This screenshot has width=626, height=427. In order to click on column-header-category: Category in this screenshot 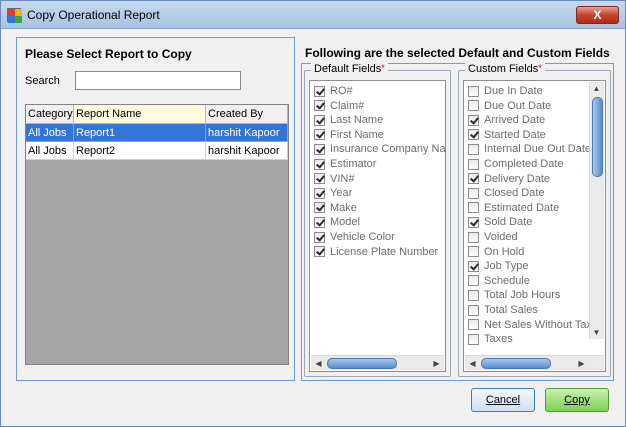, I will do `click(50, 114)`.